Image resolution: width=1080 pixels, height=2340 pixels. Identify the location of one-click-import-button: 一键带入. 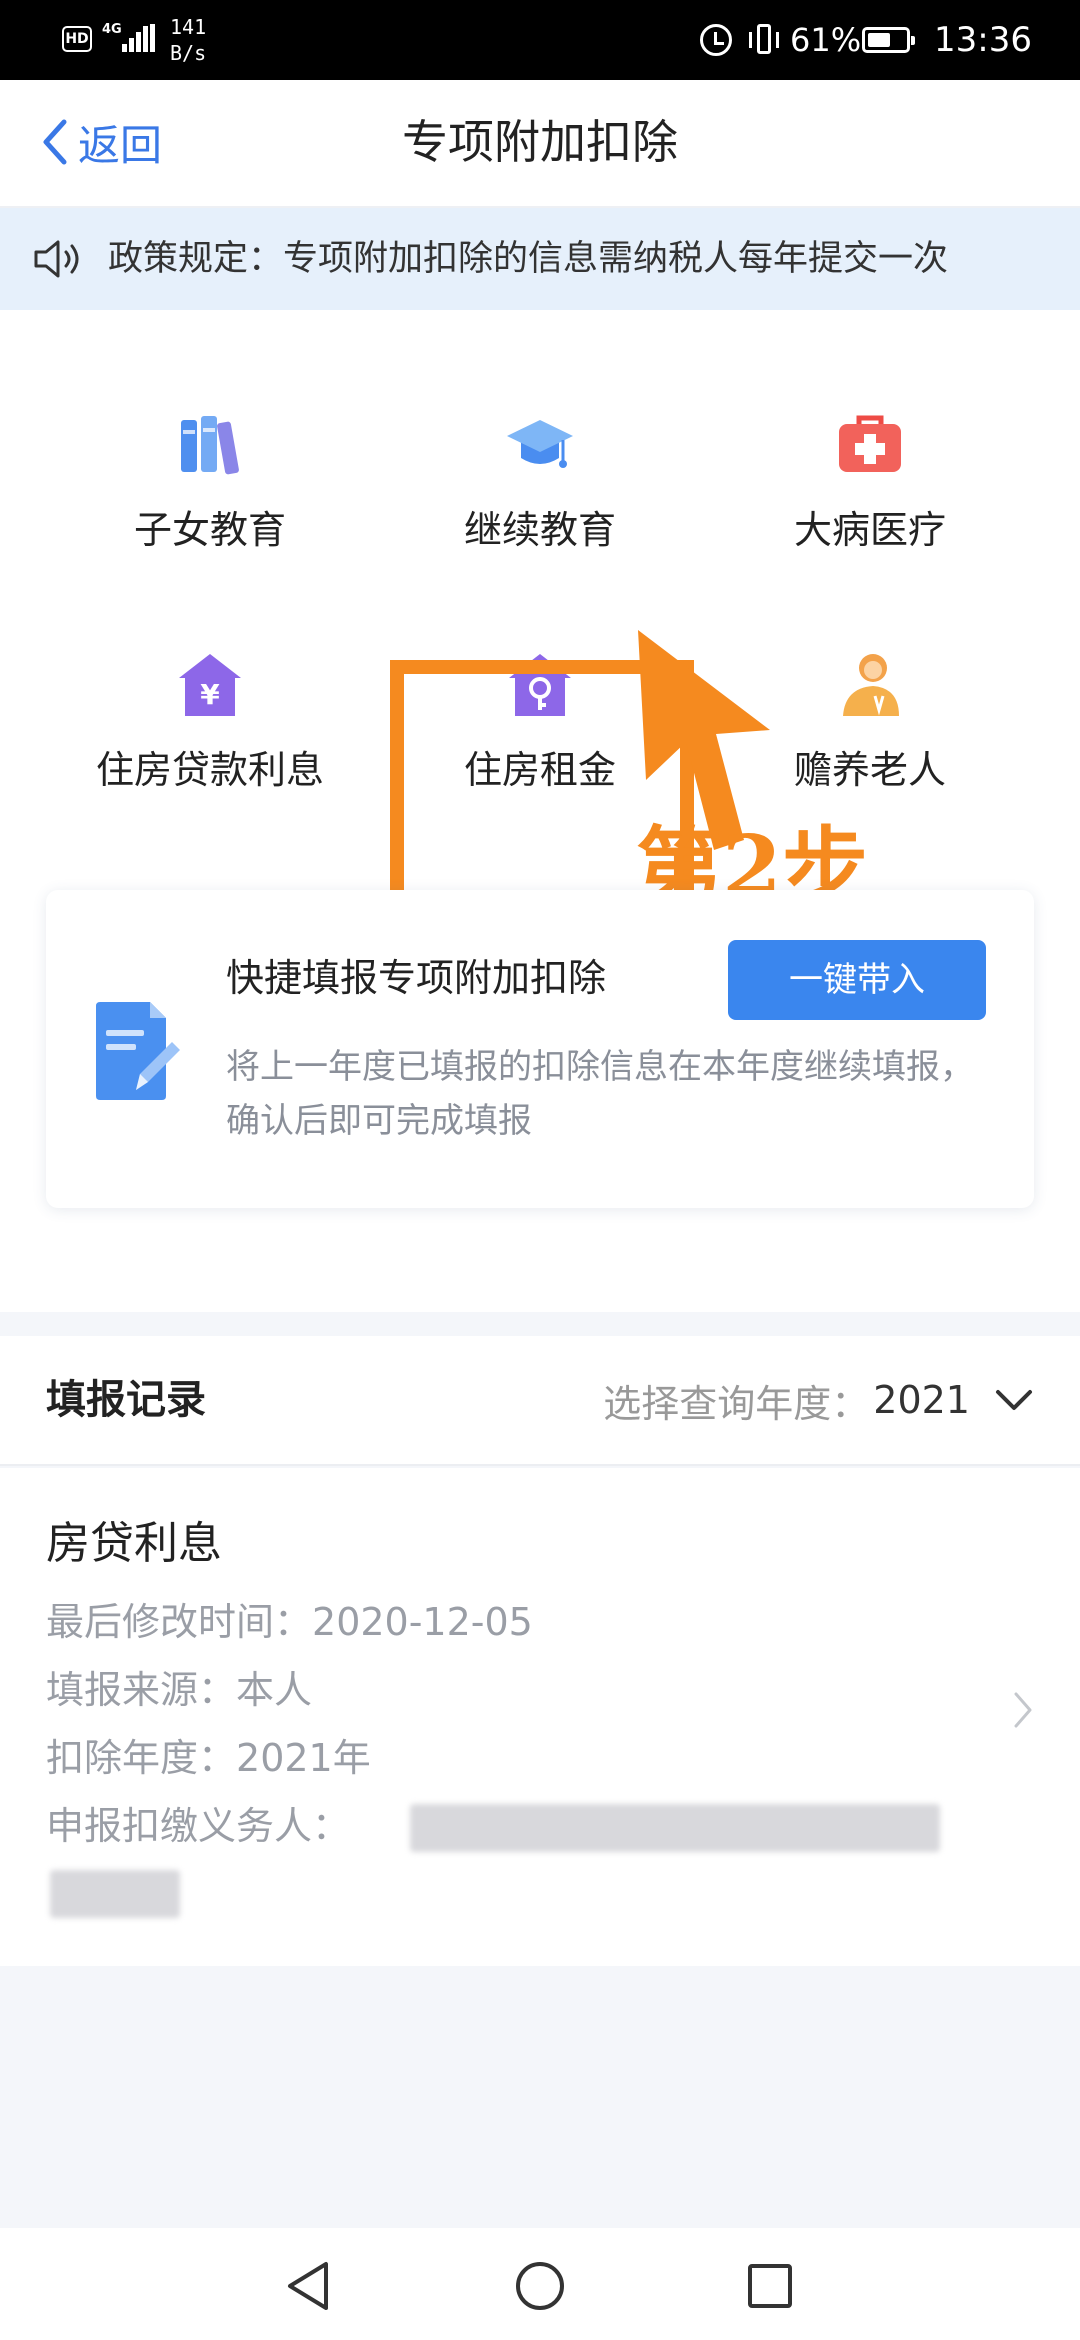
(857, 980).